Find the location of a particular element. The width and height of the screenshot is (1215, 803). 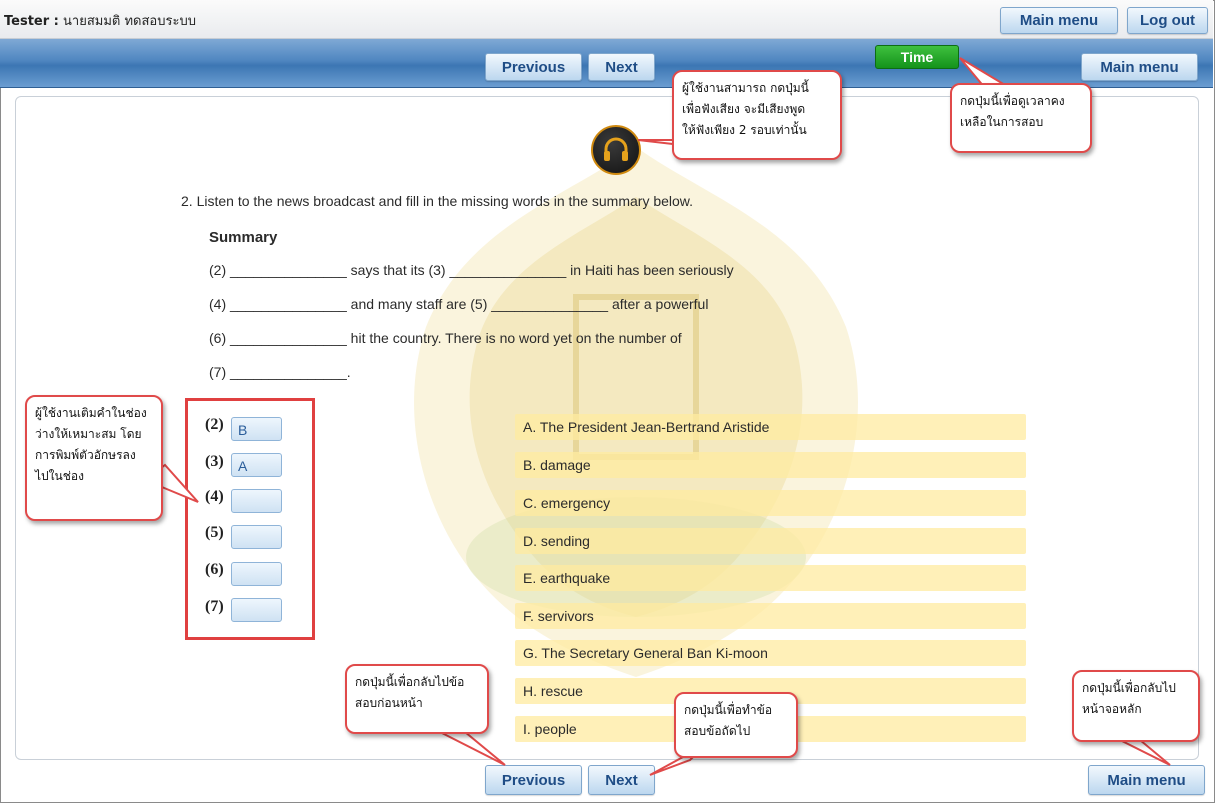

callout-line: กดปุ่มนี้เพื่อกลับไปข้อ is located at coordinates (410, 682).